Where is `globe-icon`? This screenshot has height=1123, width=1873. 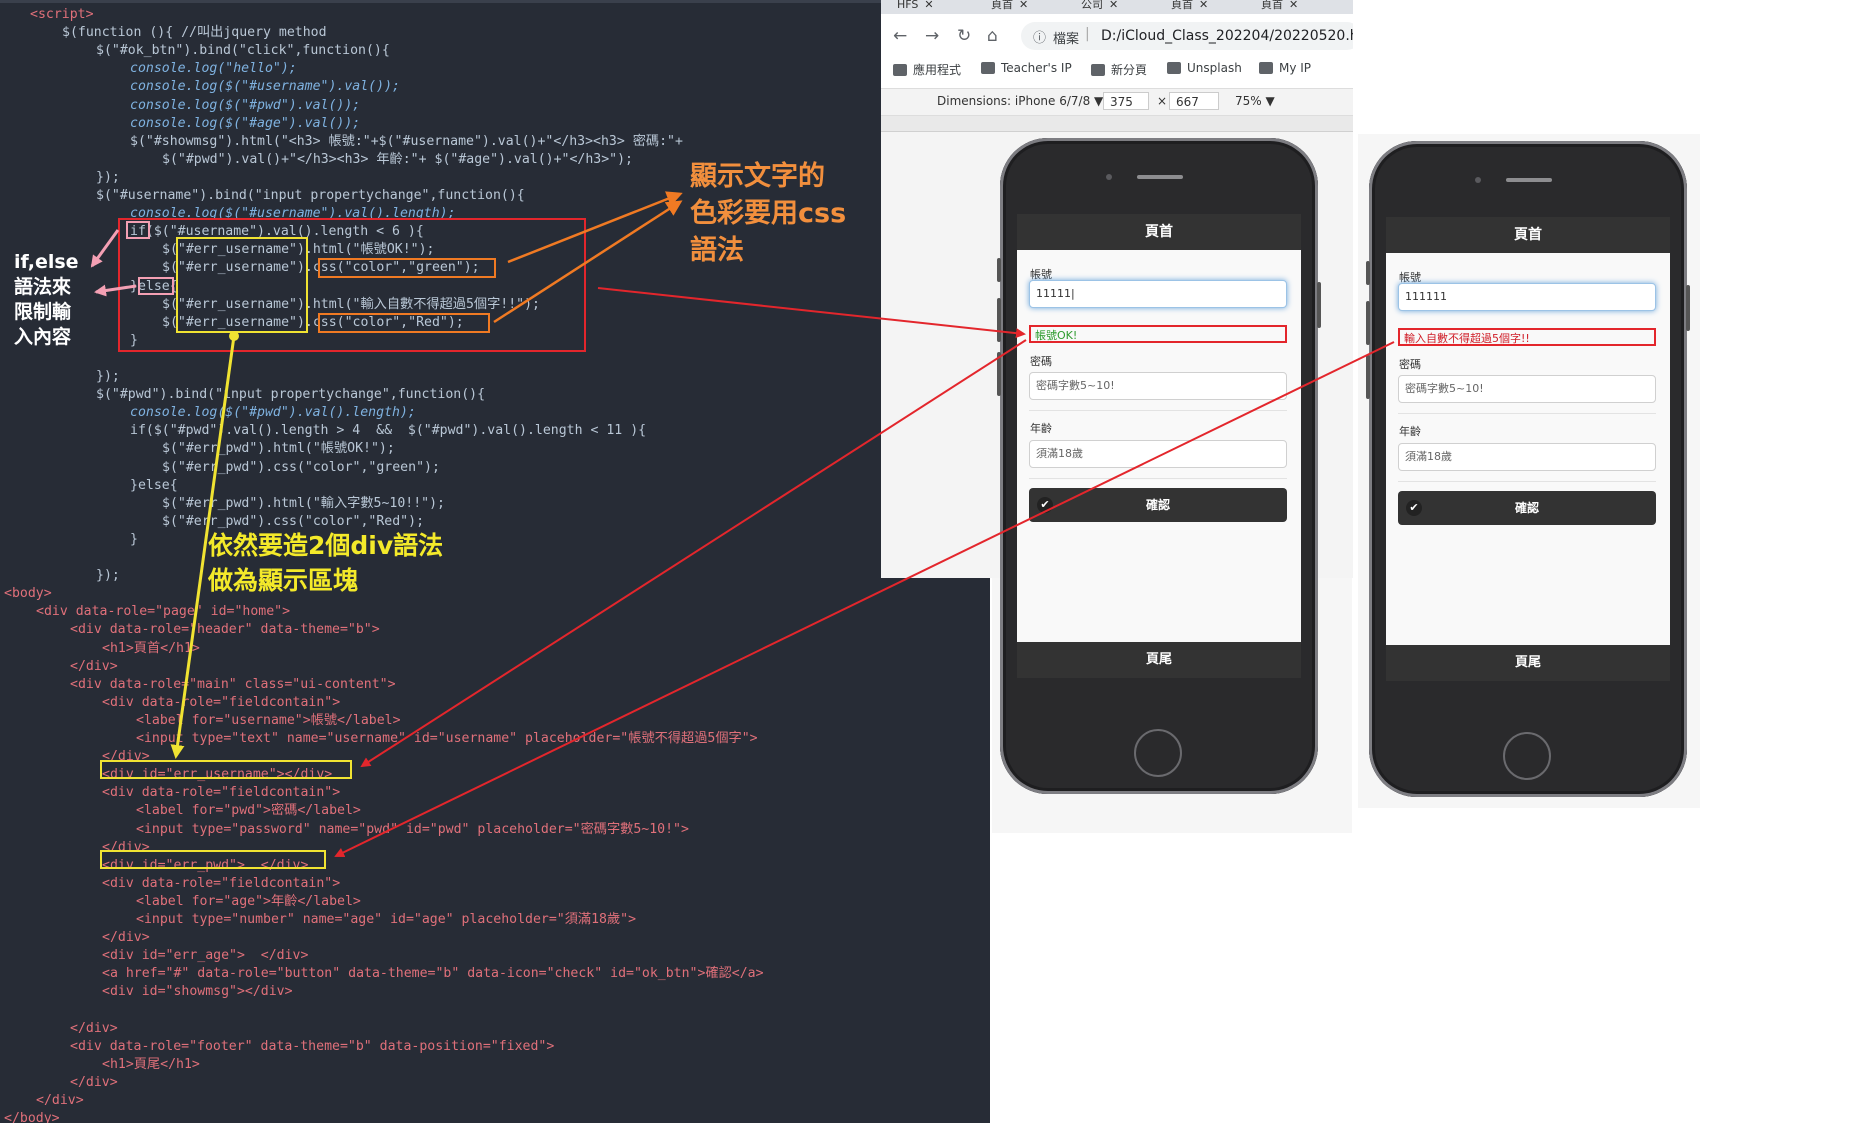
globe-icon is located at coordinates (1098, 70).